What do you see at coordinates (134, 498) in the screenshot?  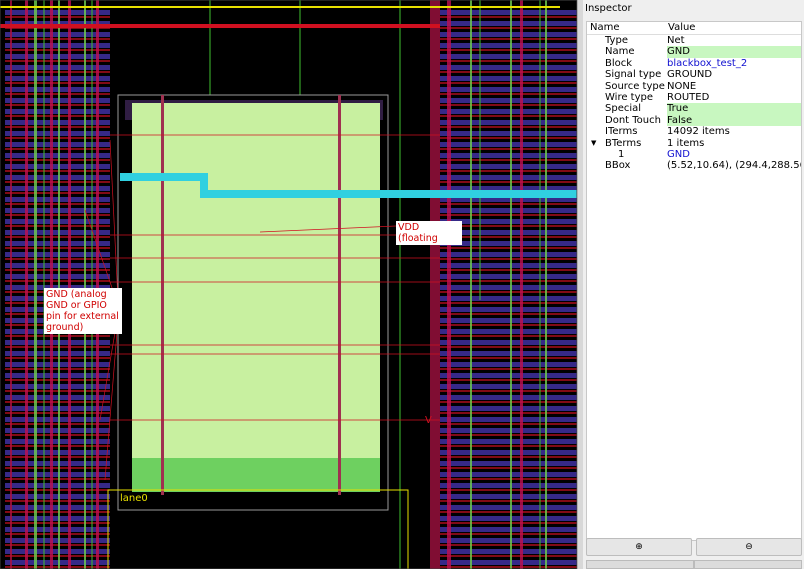 I see `lane-label: lane0` at bounding box center [134, 498].